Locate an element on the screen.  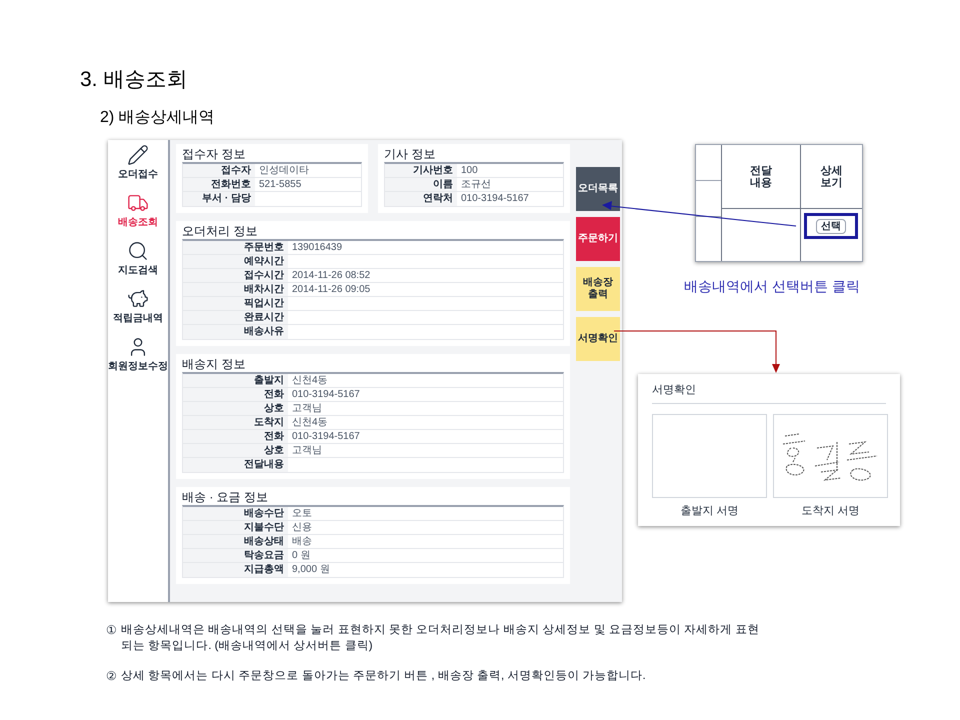
pencil-icon is located at coordinates (138, 155).